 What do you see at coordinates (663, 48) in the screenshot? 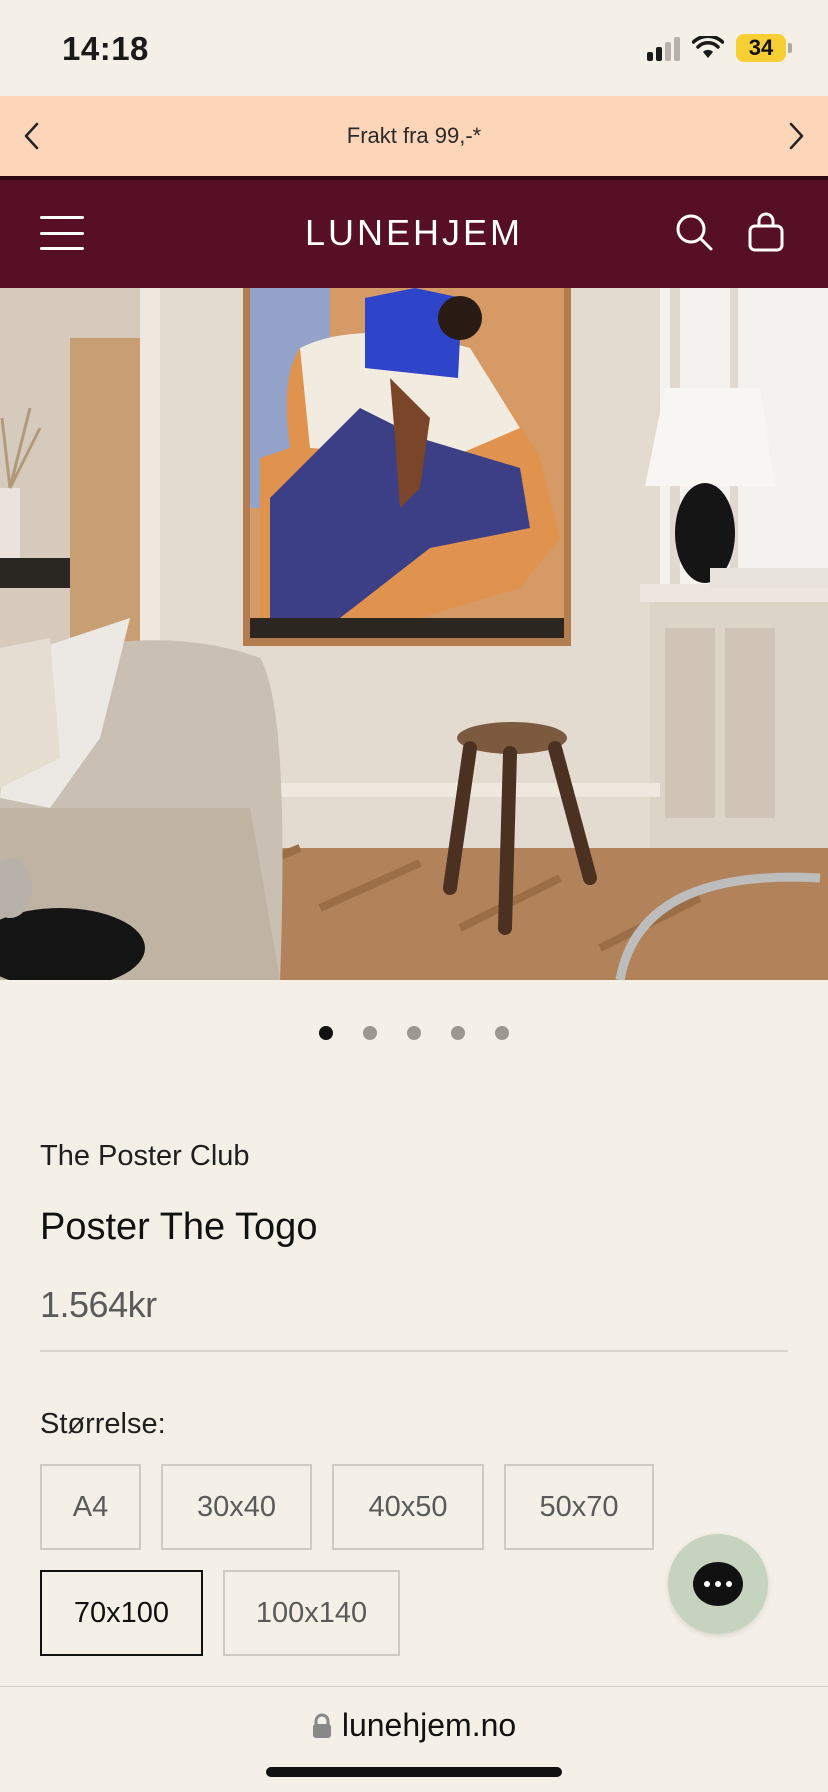
I see `cellular-signal-icon` at bounding box center [663, 48].